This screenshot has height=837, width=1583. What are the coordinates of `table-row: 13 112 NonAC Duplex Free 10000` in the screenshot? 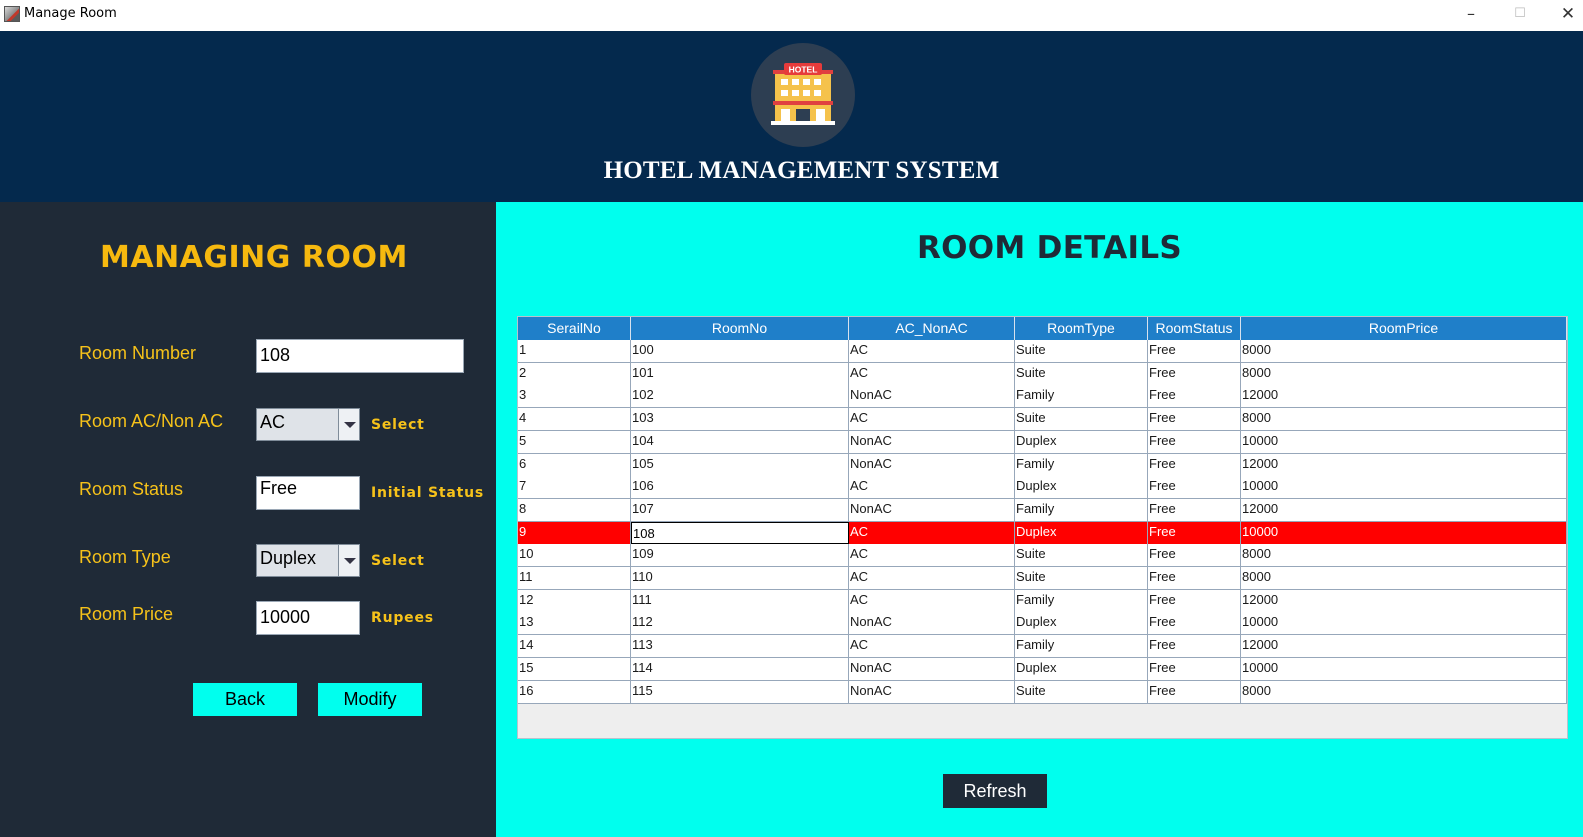 It's located at (1042, 624).